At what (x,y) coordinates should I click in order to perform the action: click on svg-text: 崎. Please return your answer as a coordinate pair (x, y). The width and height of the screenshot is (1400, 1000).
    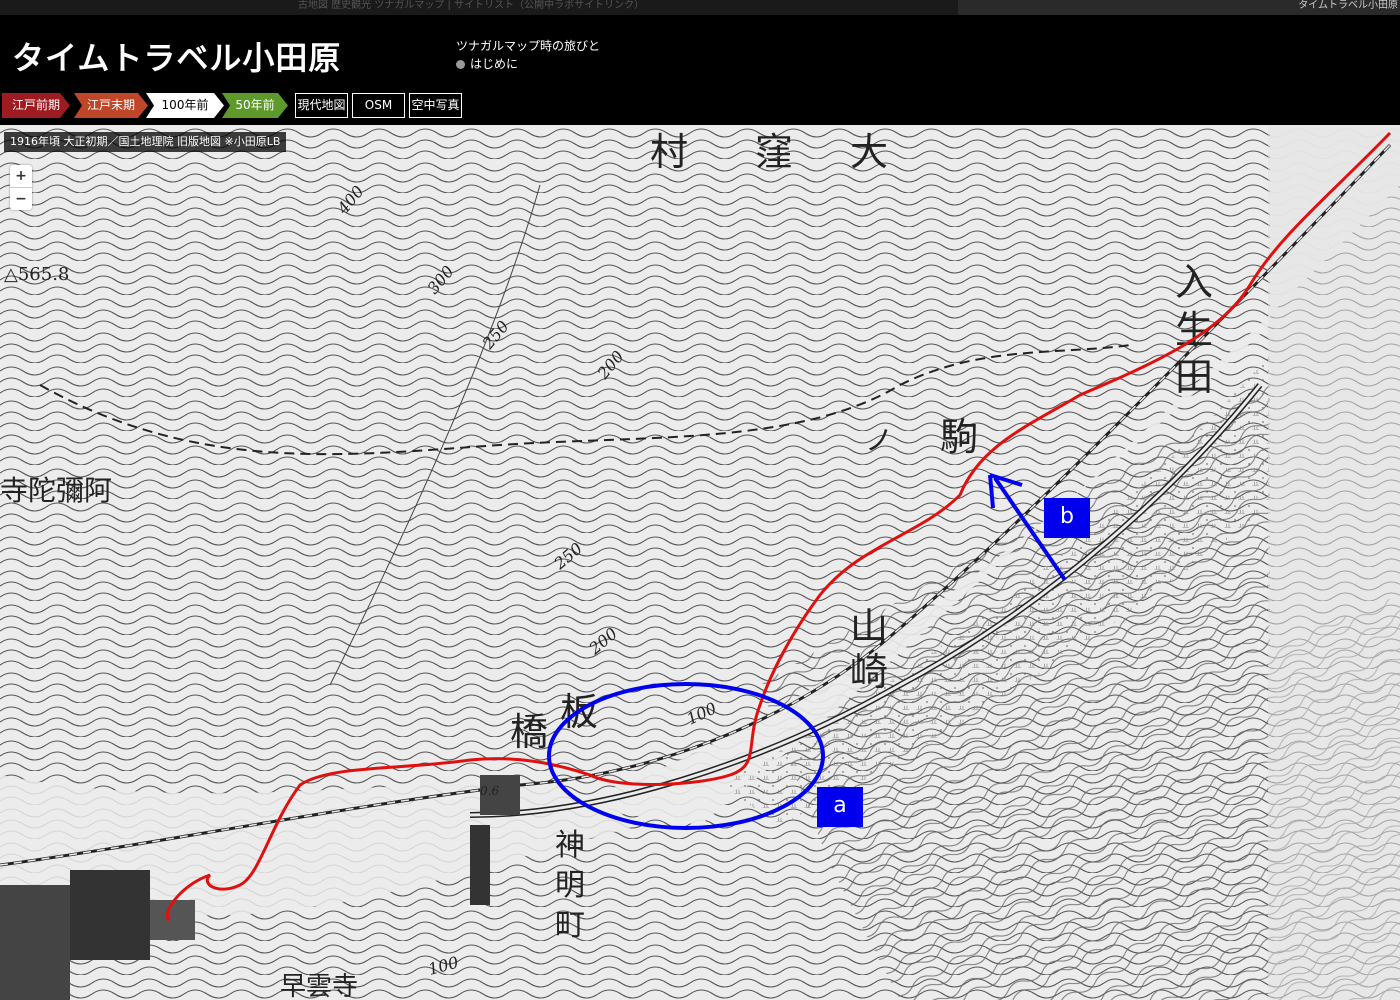
    Looking at the image, I should click on (869, 672).